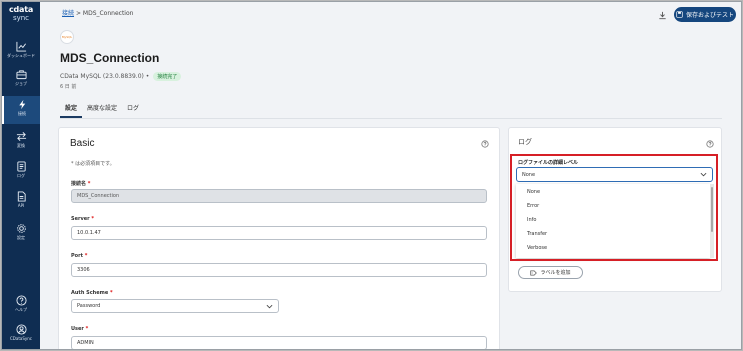 The image size is (743, 351). Describe the element at coordinates (279, 196) in the screenshot. I see `connection-name-field: MDS_Connection` at that location.